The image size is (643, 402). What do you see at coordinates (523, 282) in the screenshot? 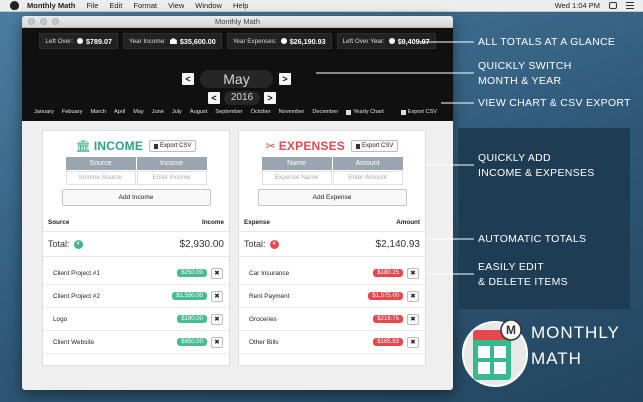
I see `callout-edit-2: & DELETE ITEMS` at bounding box center [523, 282].